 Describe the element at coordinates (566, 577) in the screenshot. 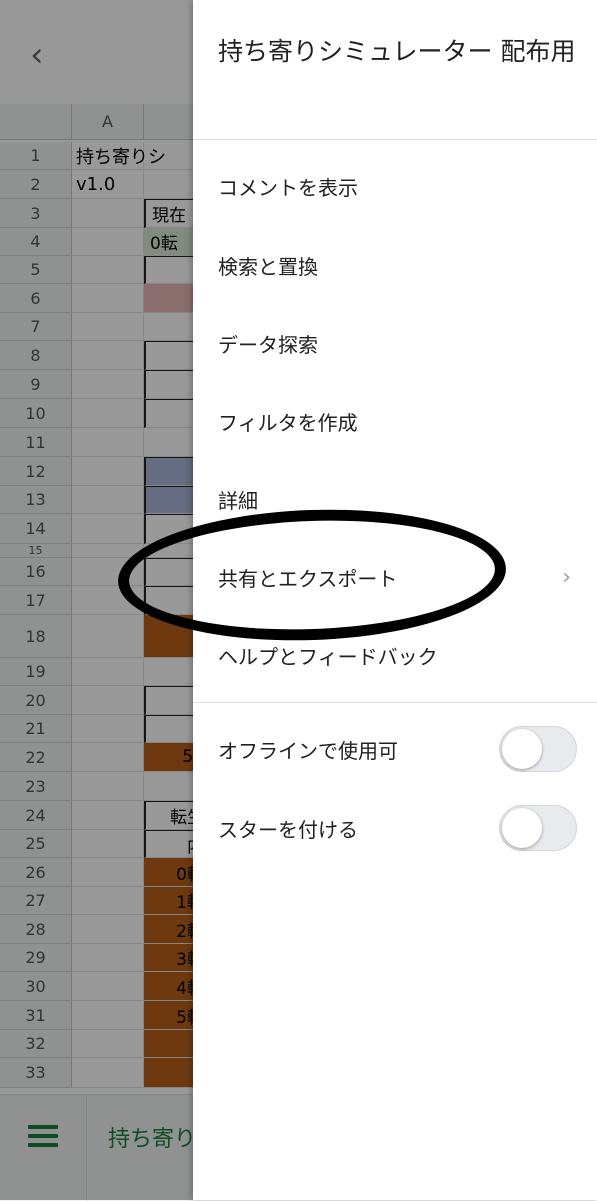

I see `chevron-right-icon: ›` at that location.